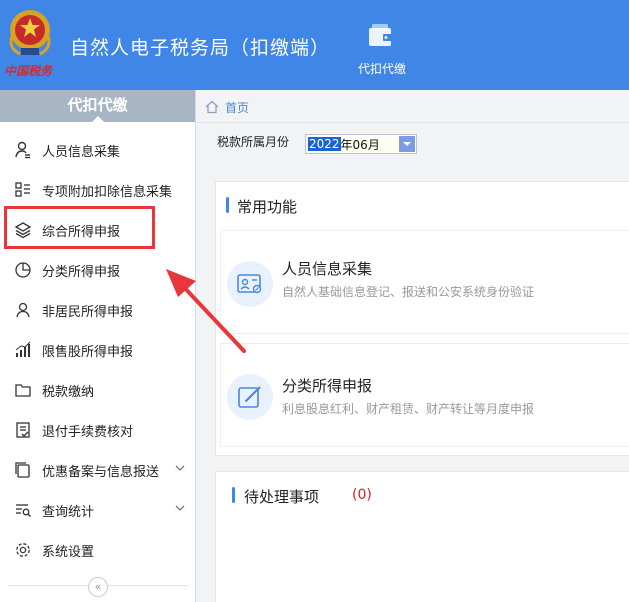 Image resolution: width=629 pixels, height=602 pixels. I want to click on feature-card-title: 分类所得申报, so click(327, 386).